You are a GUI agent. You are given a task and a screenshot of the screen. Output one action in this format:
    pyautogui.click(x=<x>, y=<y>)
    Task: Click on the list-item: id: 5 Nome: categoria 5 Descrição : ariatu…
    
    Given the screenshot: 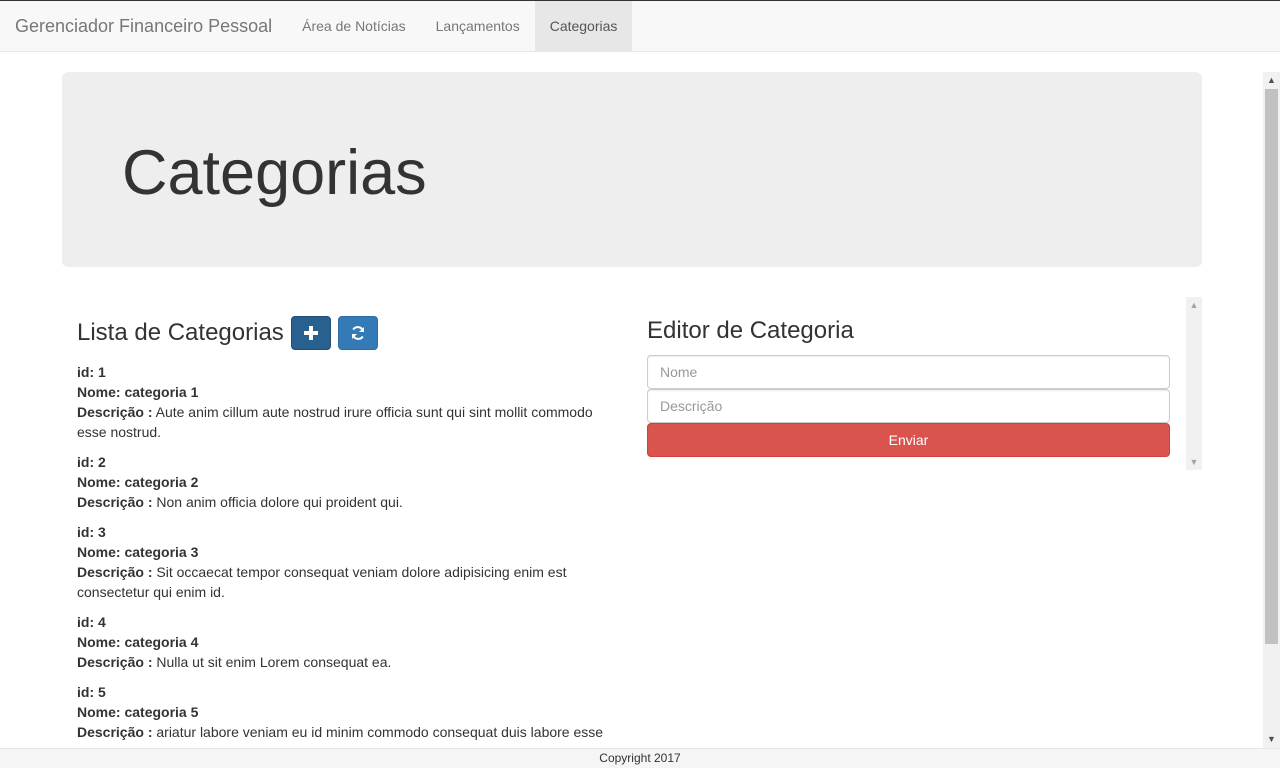 What is the action you would take?
    pyautogui.click(x=347, y=712)
    